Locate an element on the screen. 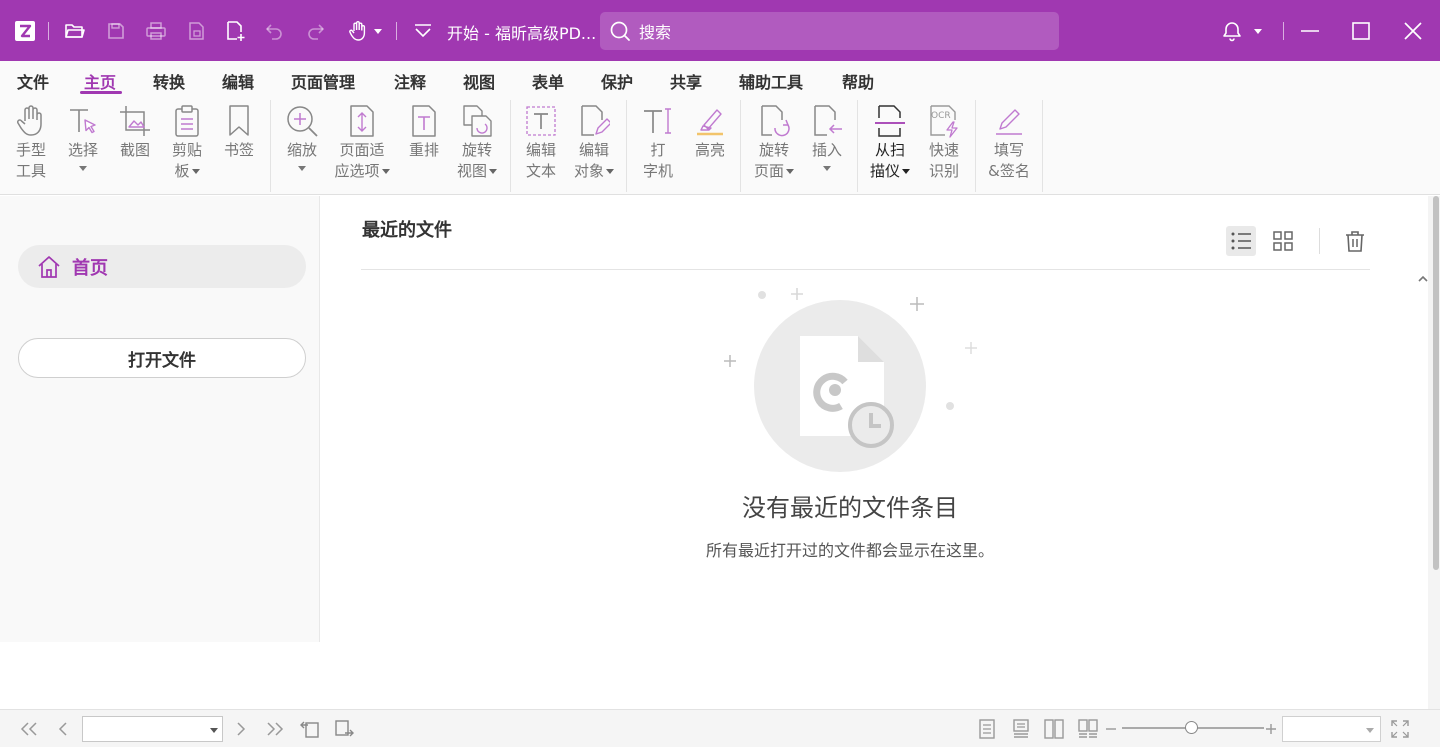 The height and width of the screenshot is (747, 1440). save-icon is located at coordinates (116, 31).